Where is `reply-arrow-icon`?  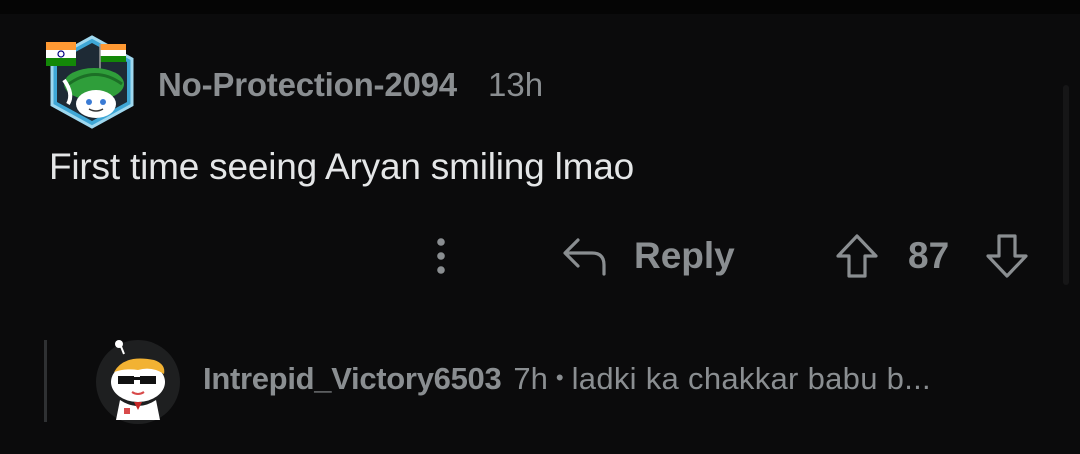
reply-arrow-icon is located at coordinates (584, 257).